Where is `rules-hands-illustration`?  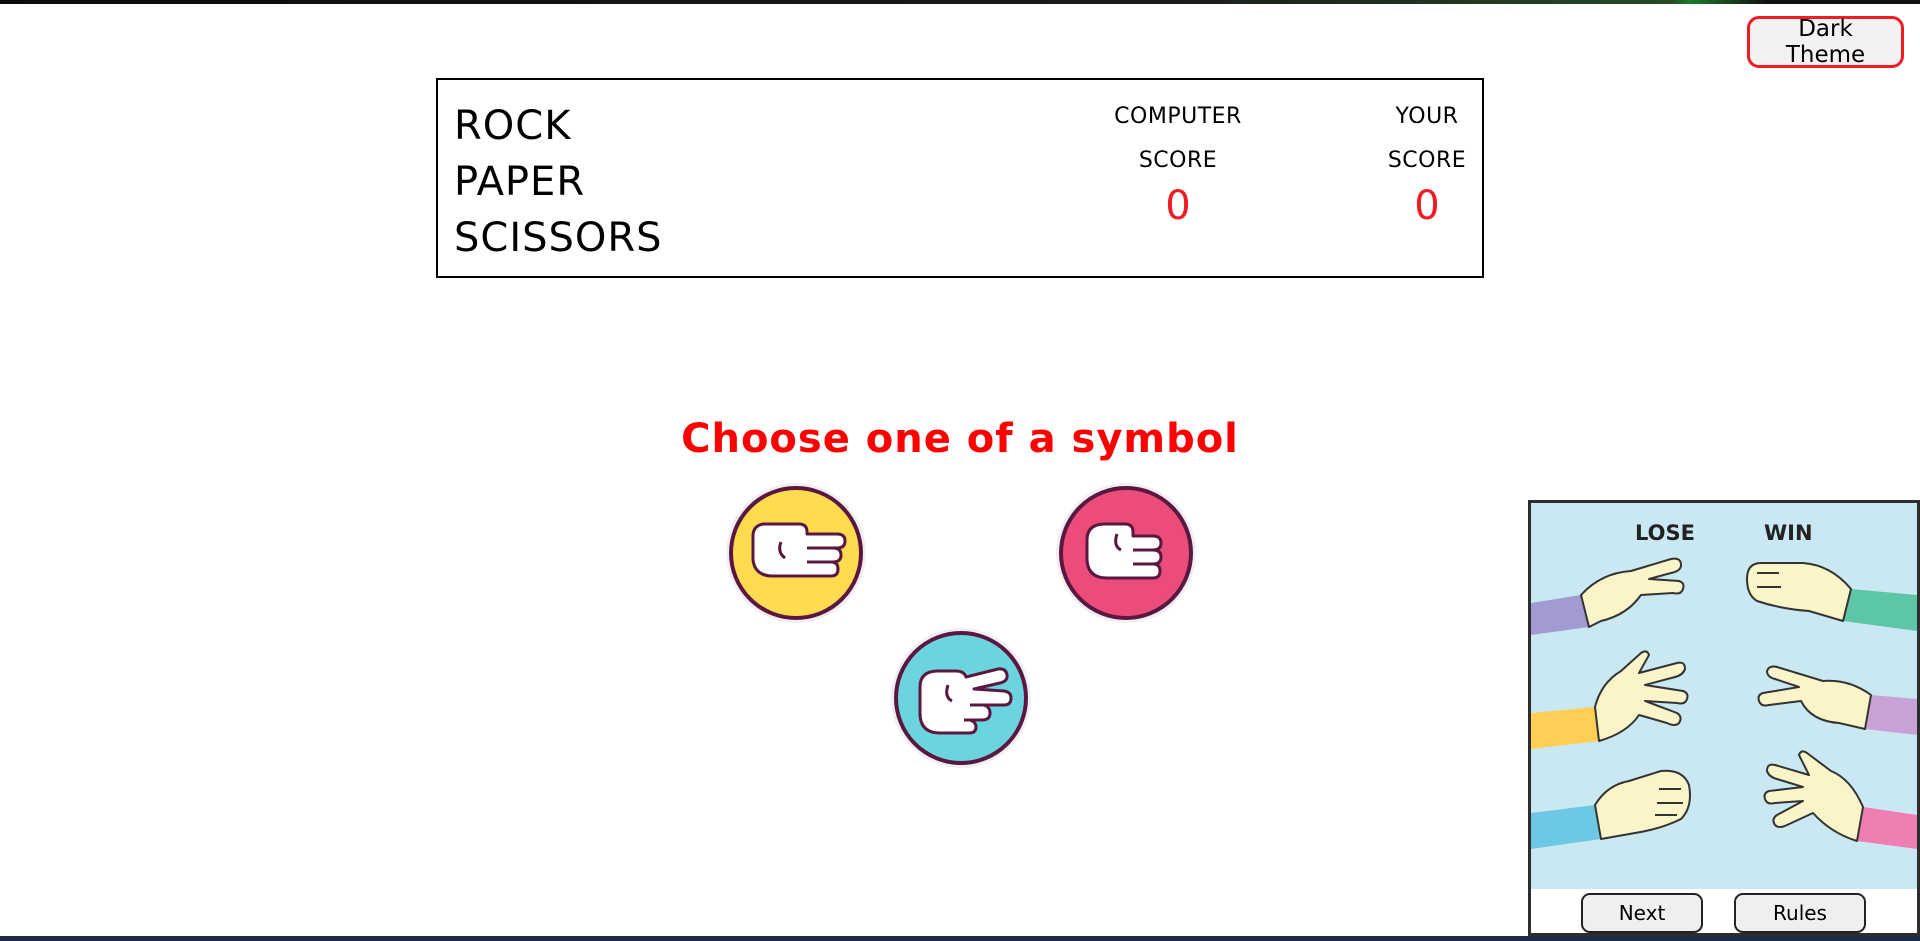
rules-hands-illustration is located at coordinates (1724, 703).